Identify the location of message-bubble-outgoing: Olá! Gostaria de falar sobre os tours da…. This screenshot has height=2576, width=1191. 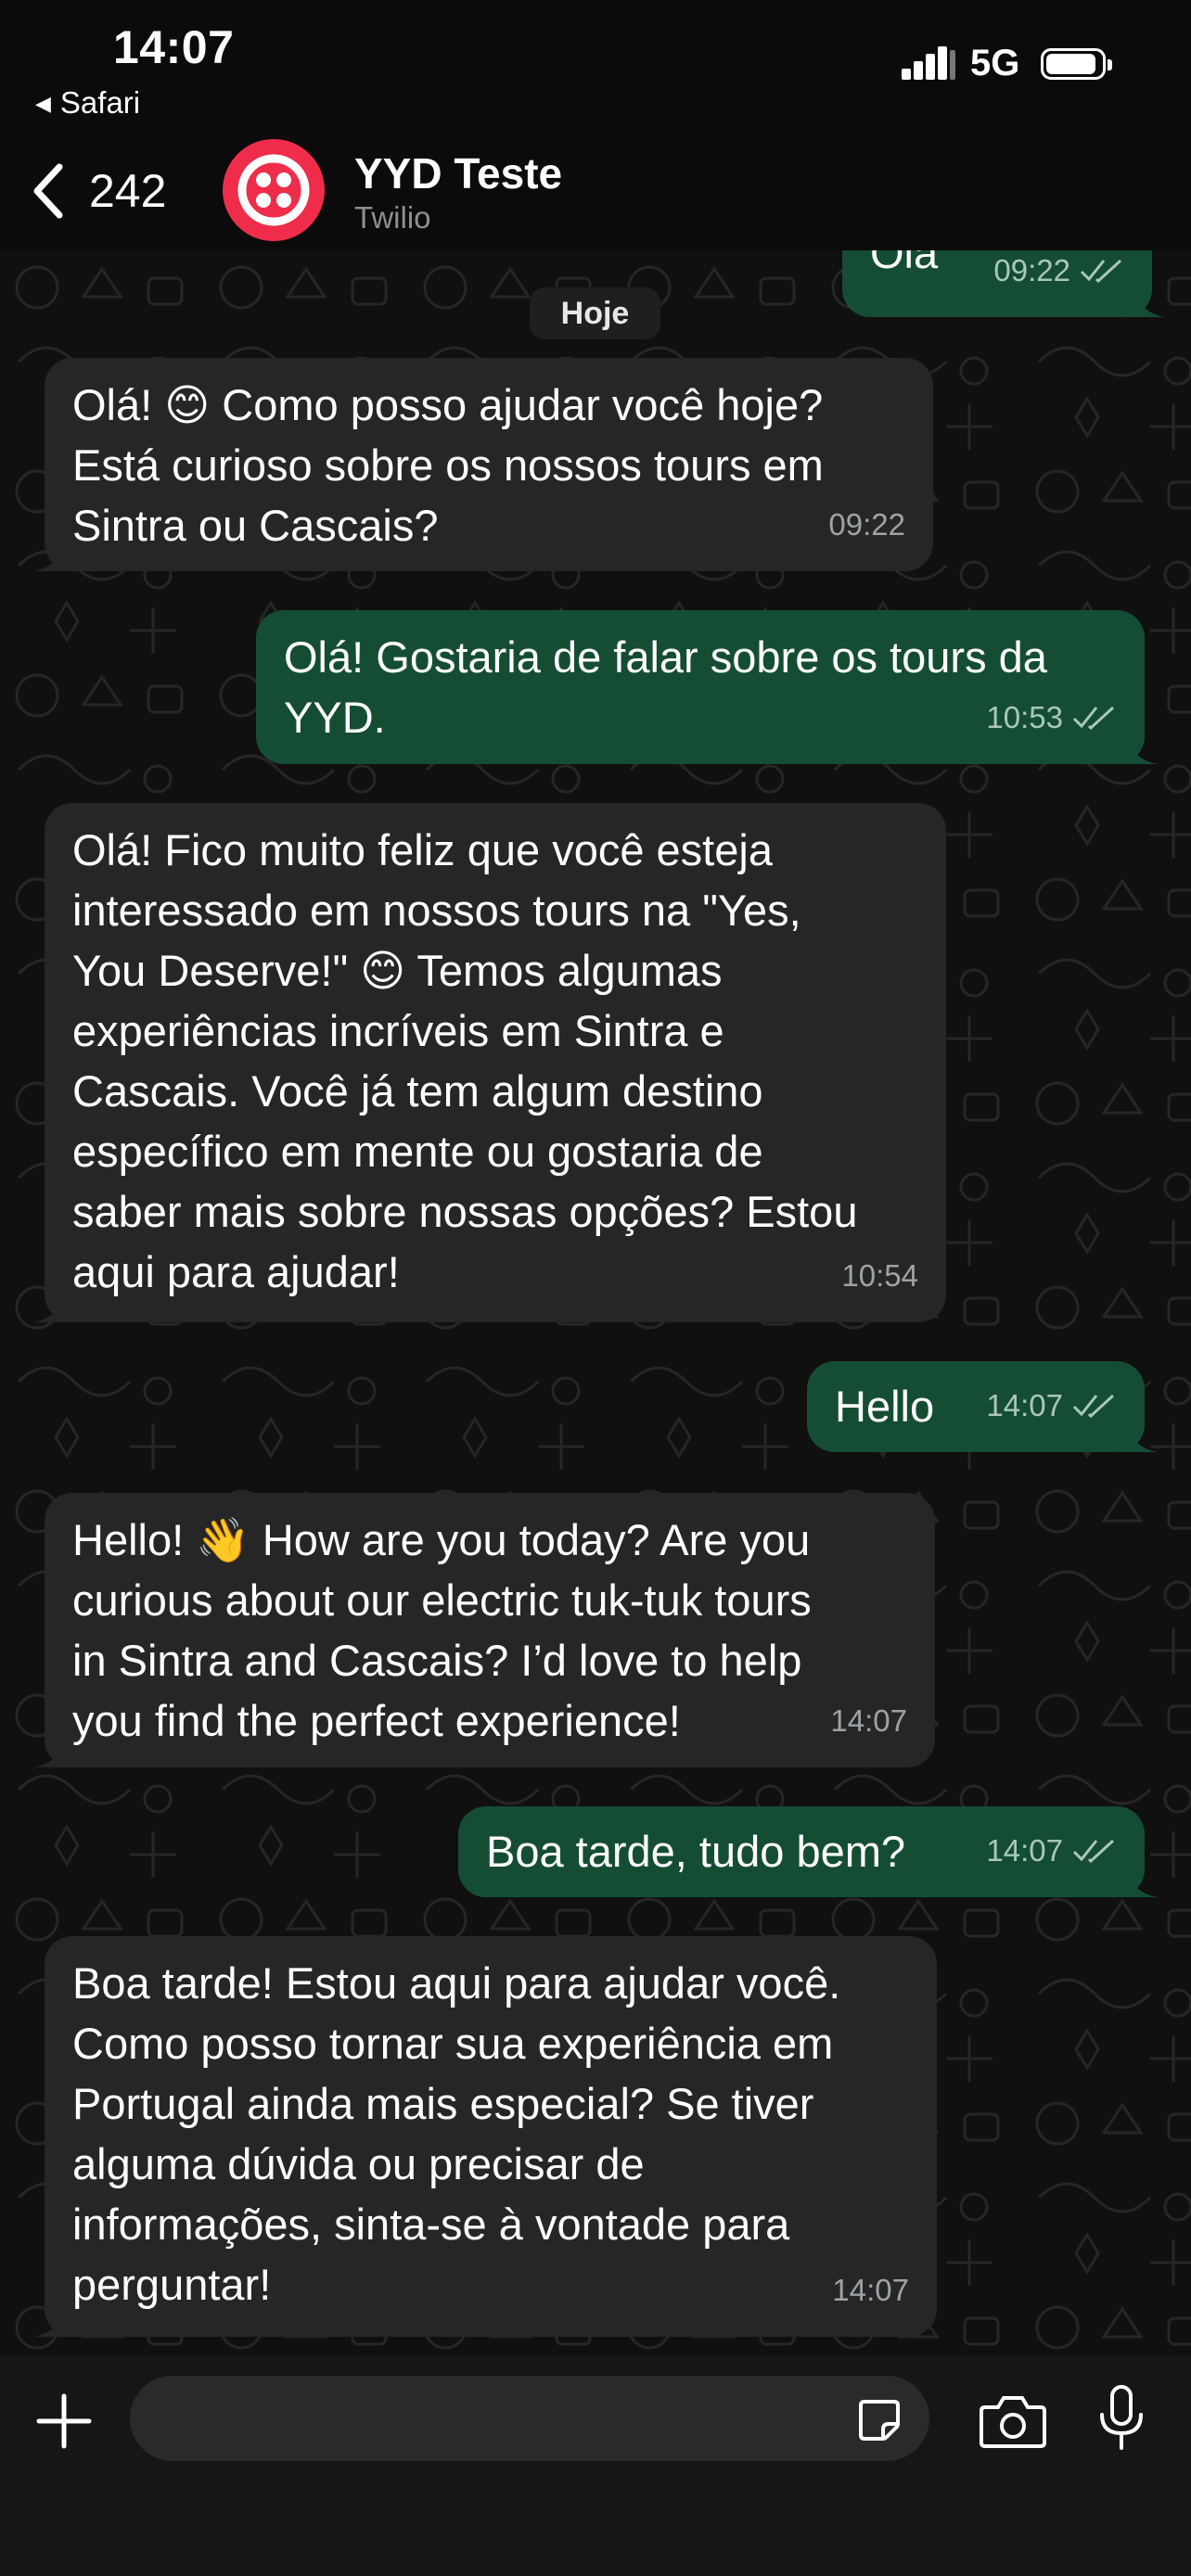
(707, 687).